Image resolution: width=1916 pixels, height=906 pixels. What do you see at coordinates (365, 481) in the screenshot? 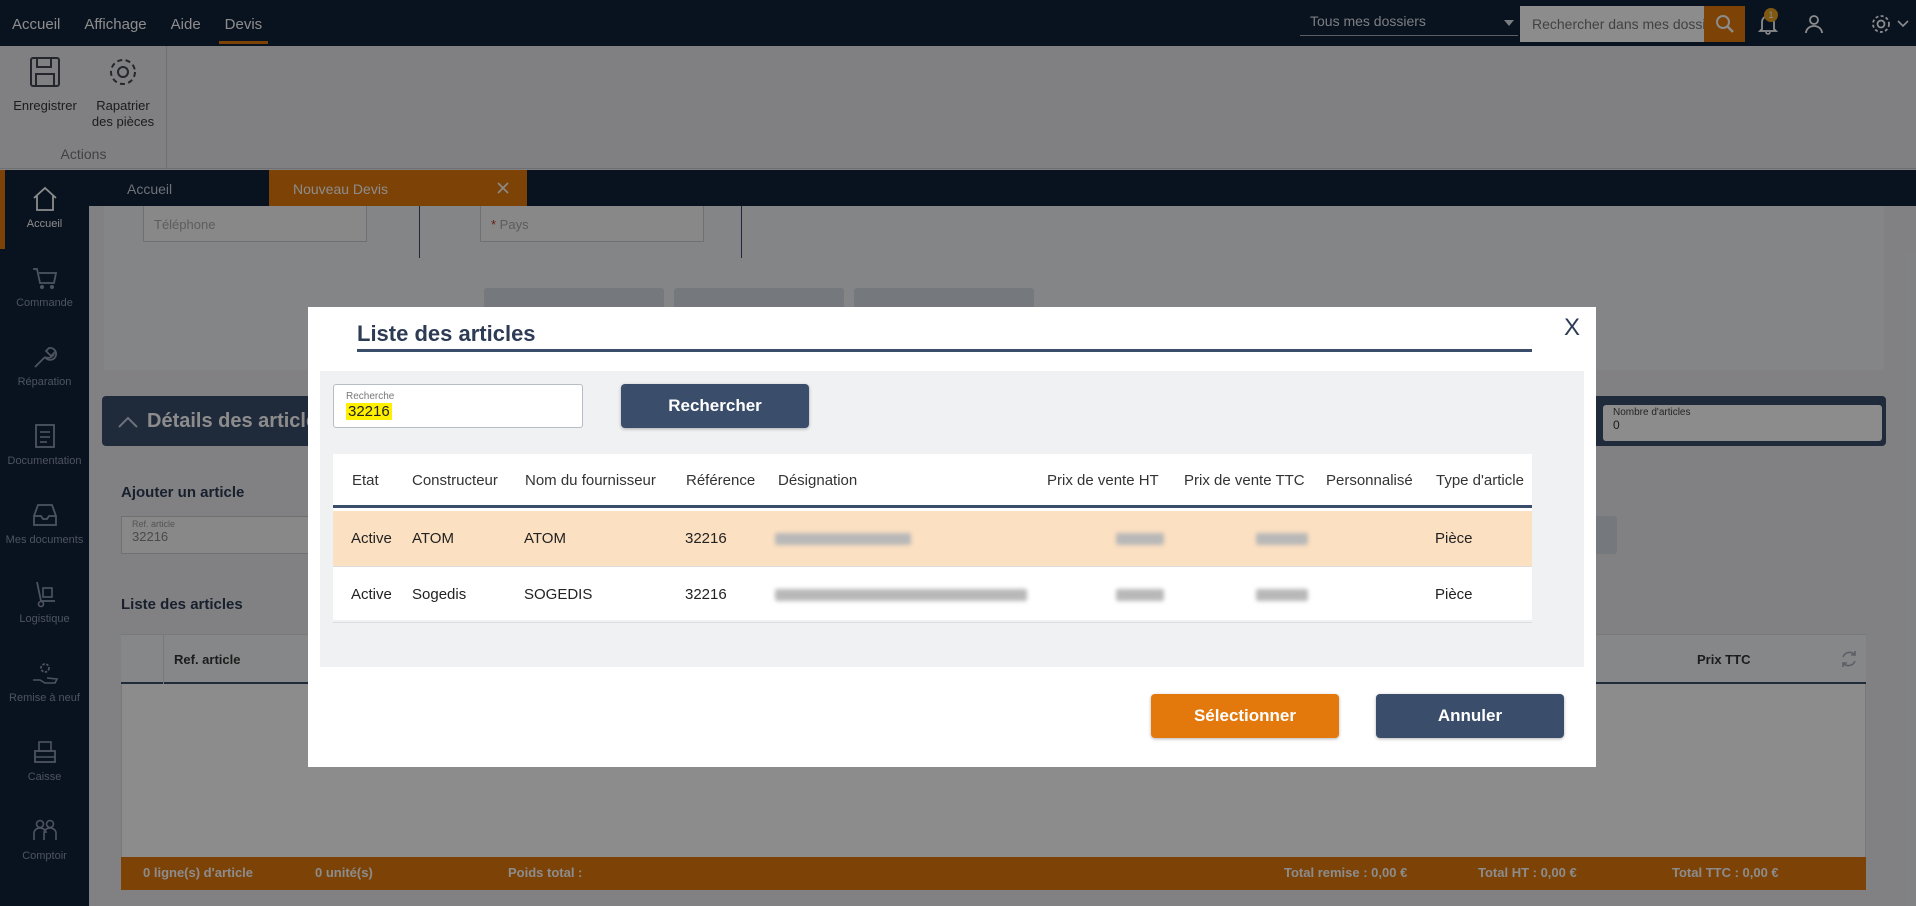
I see `column-etat: Etat` at bounding box center [365, 481].